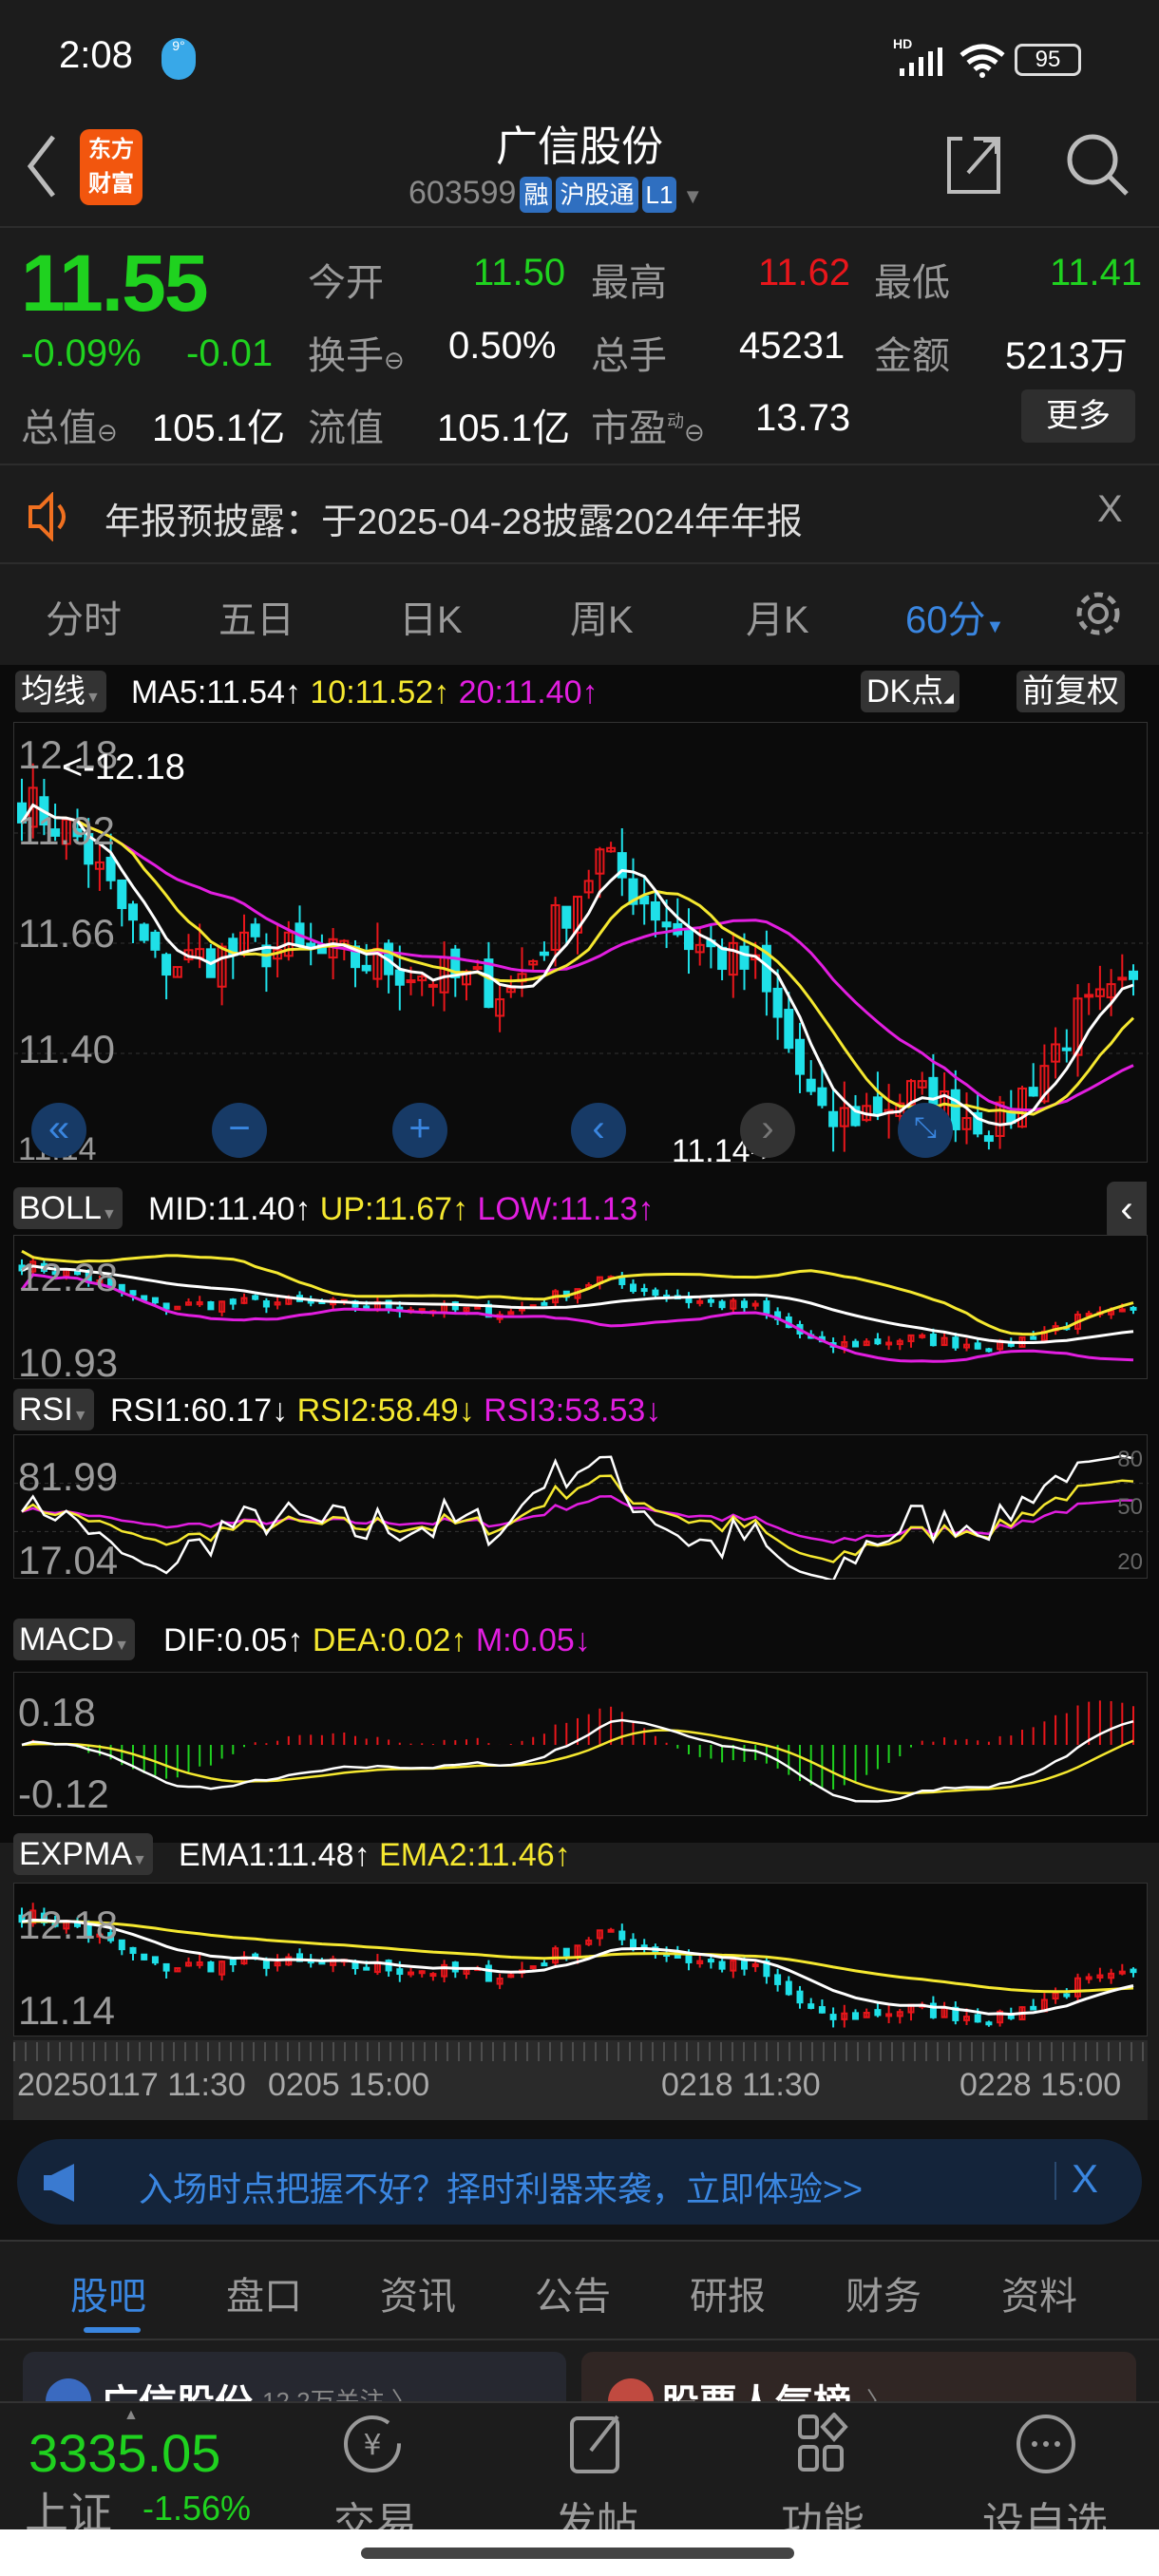 The height and width of the screenshot is (2576, 1159). What do you see at coordinates (124, 2453) in the screenshot?
I see `index-value: 3335.05` at bounding box center [124, 2453].